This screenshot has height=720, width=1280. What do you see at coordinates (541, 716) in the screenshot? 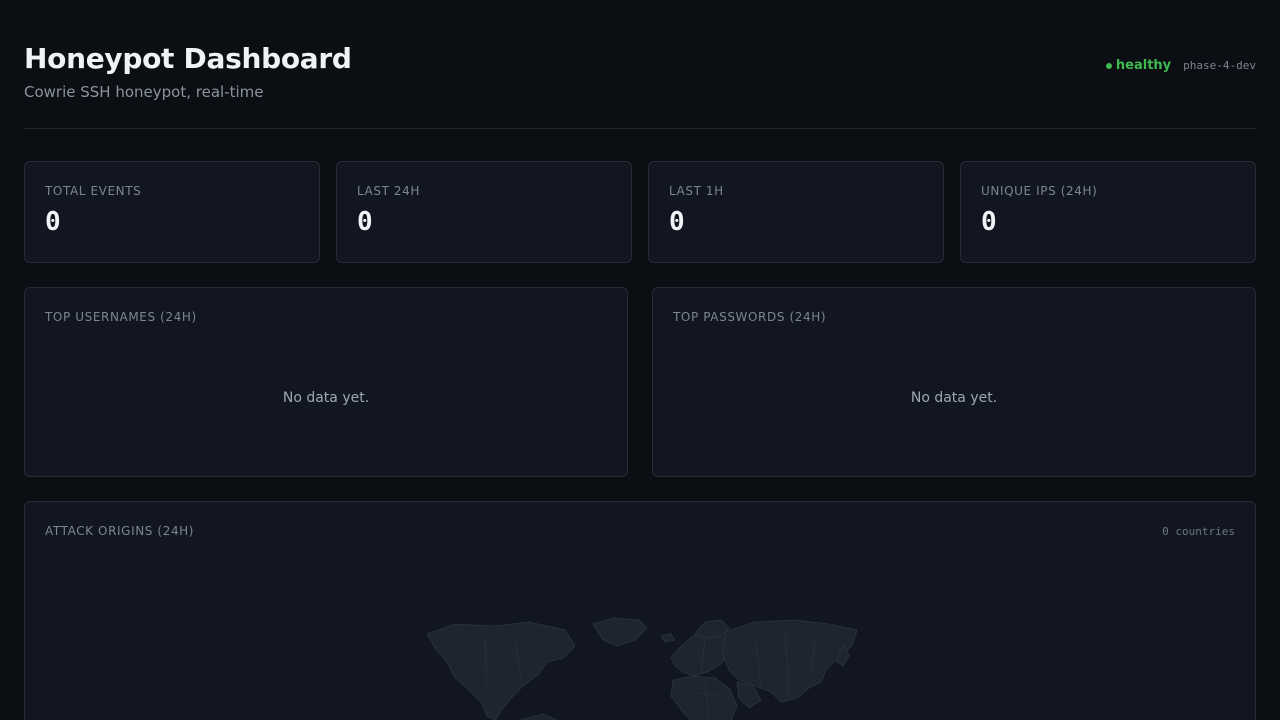
I see `map-region-south-america` at bounding box center [541, 716].